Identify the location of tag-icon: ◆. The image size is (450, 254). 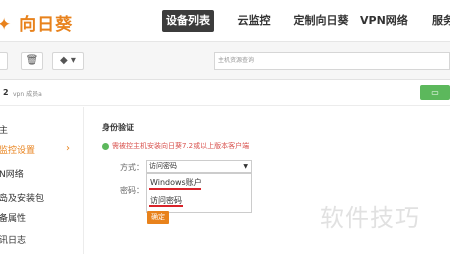
(64, 60).